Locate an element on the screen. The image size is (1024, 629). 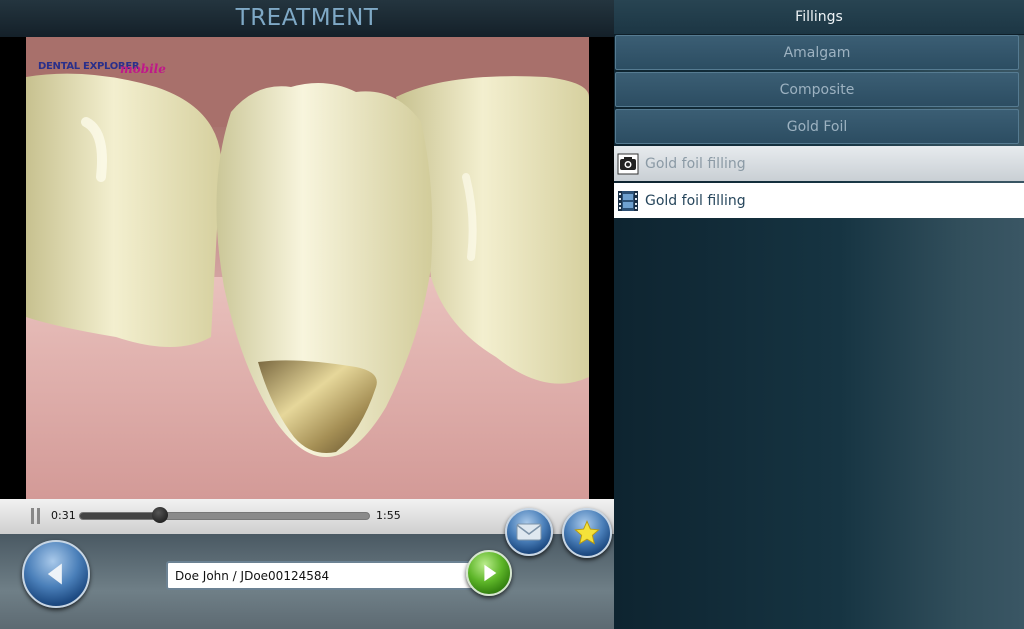
total-time: 1:55 is located at coordinates (388, 515).